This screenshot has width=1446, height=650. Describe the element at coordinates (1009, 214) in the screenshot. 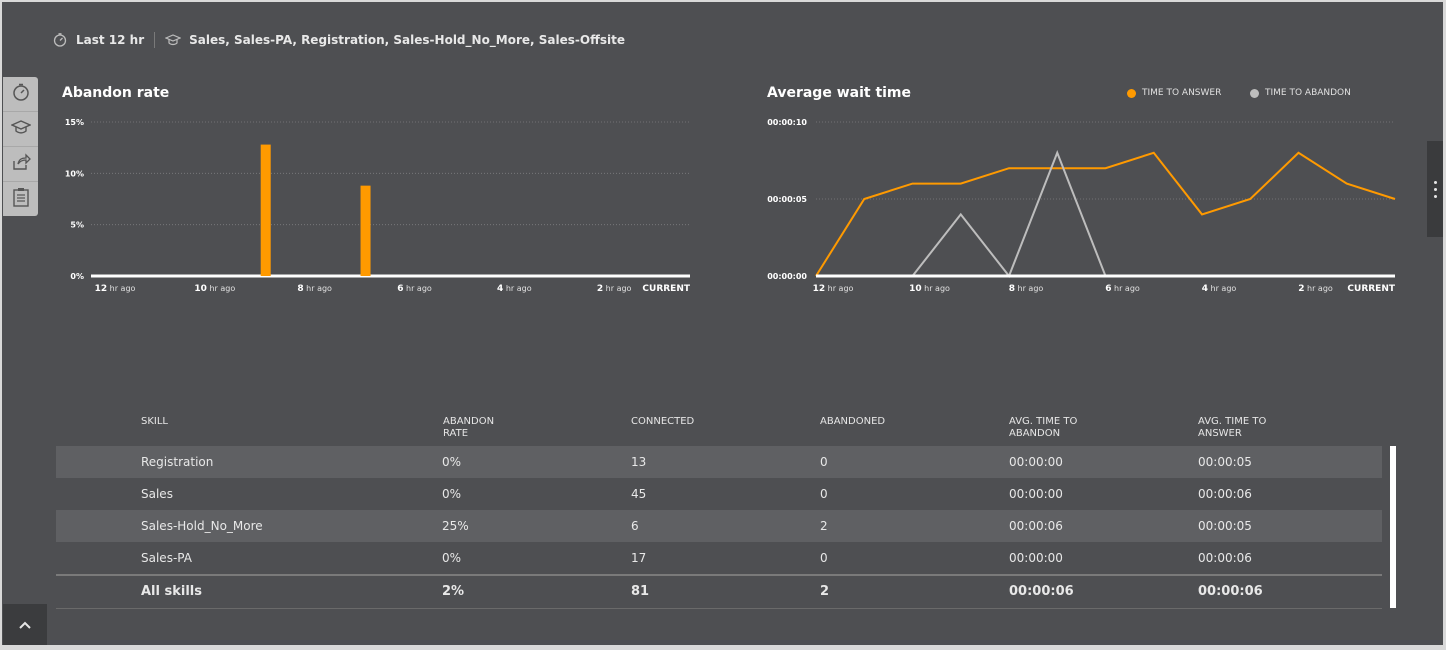

I see `time-to-abandon-line` at that location.